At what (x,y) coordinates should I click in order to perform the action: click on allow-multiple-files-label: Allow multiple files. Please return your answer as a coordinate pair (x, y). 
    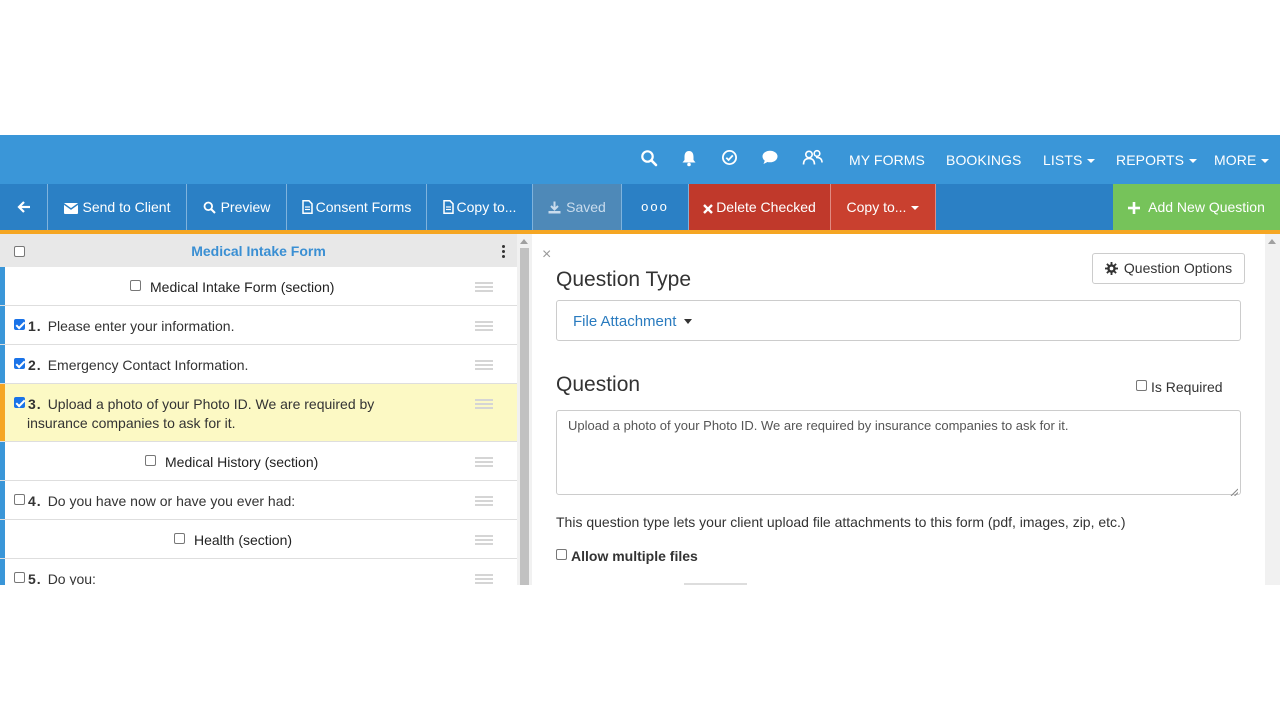
    Looking at the image, I should click on (634, 556).